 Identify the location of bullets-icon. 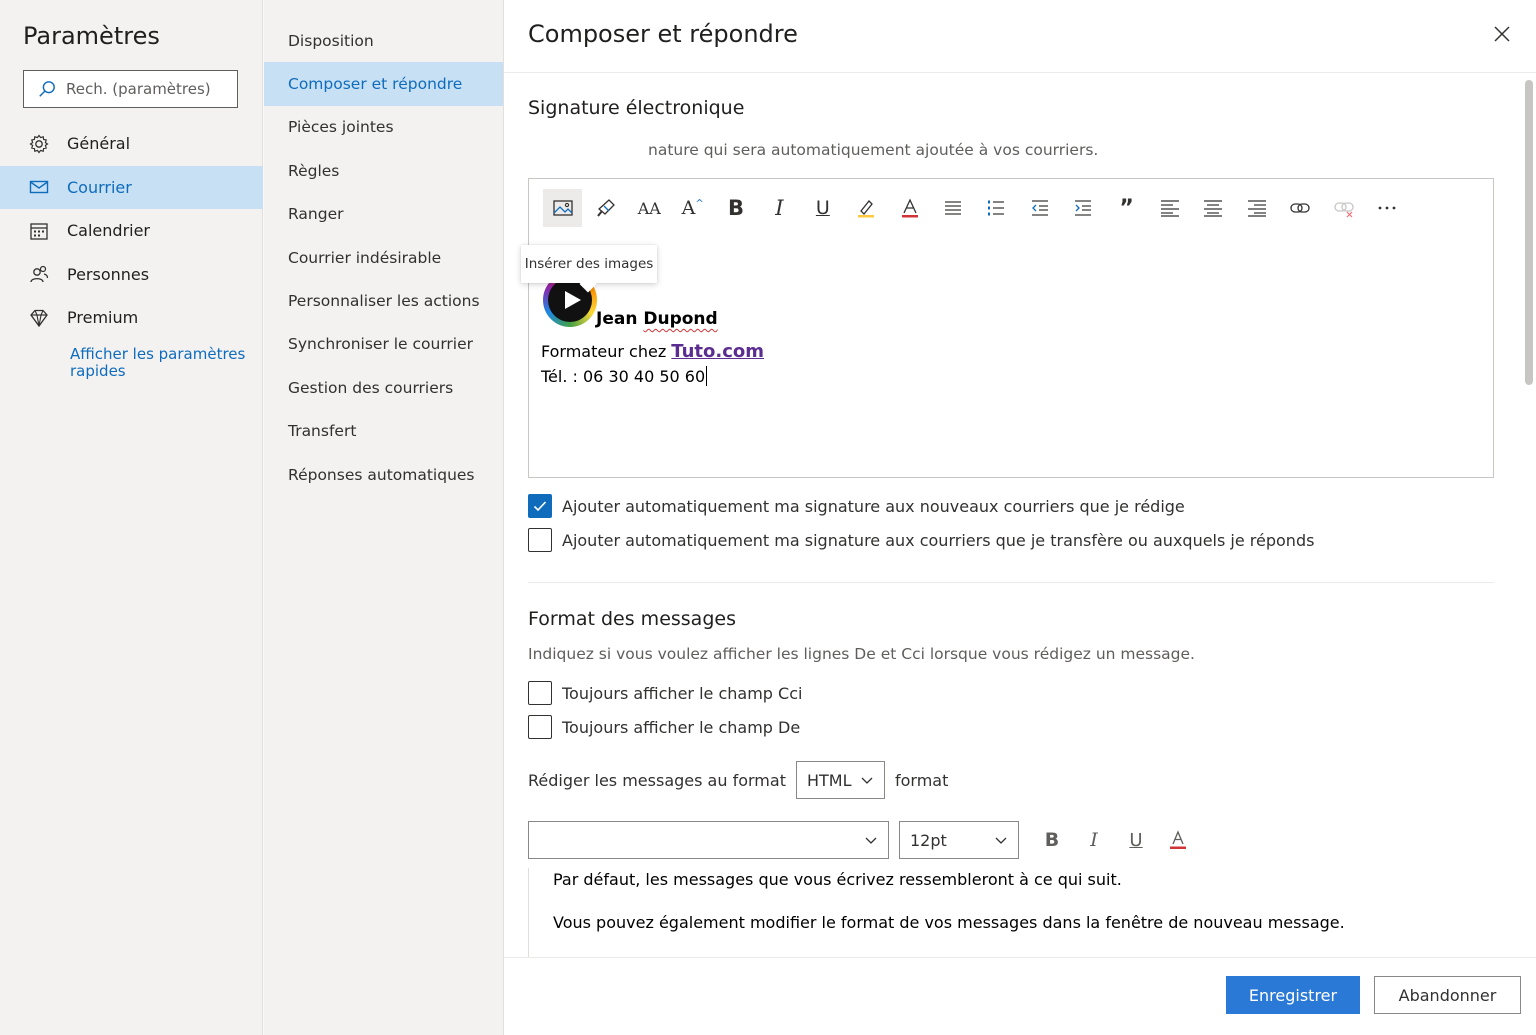
(953, 208).